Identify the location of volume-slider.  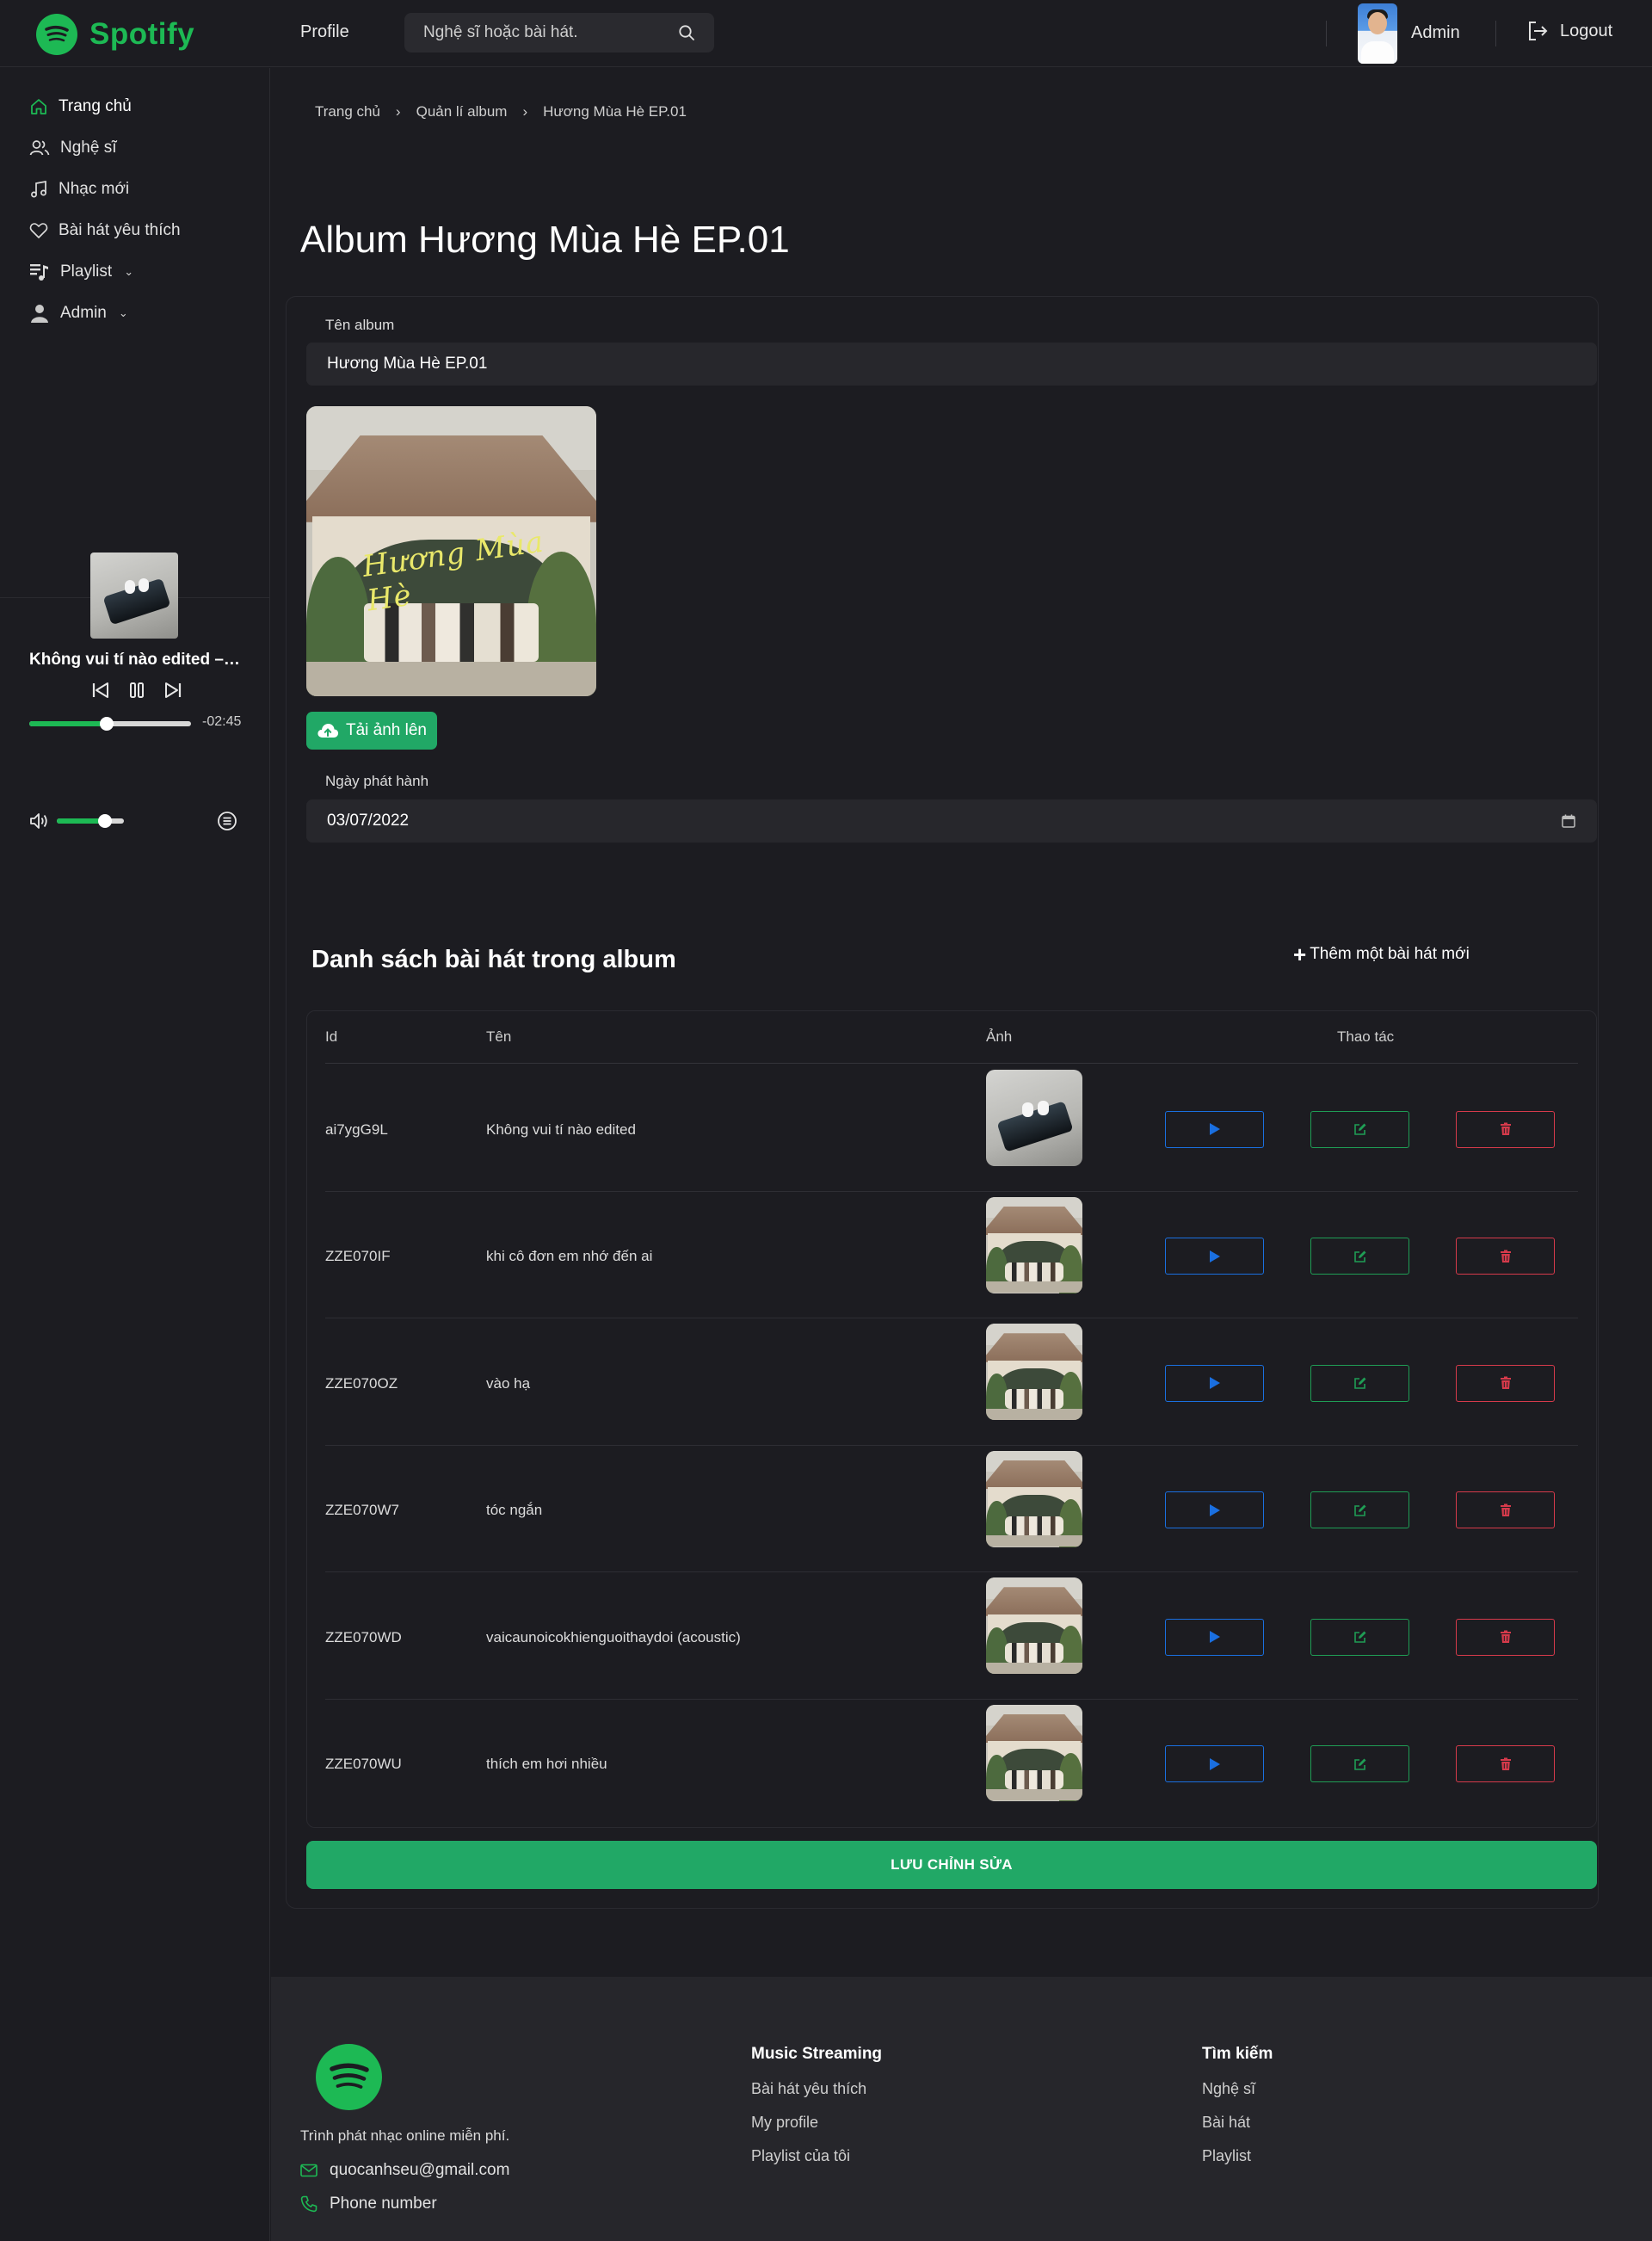
(90, 821).